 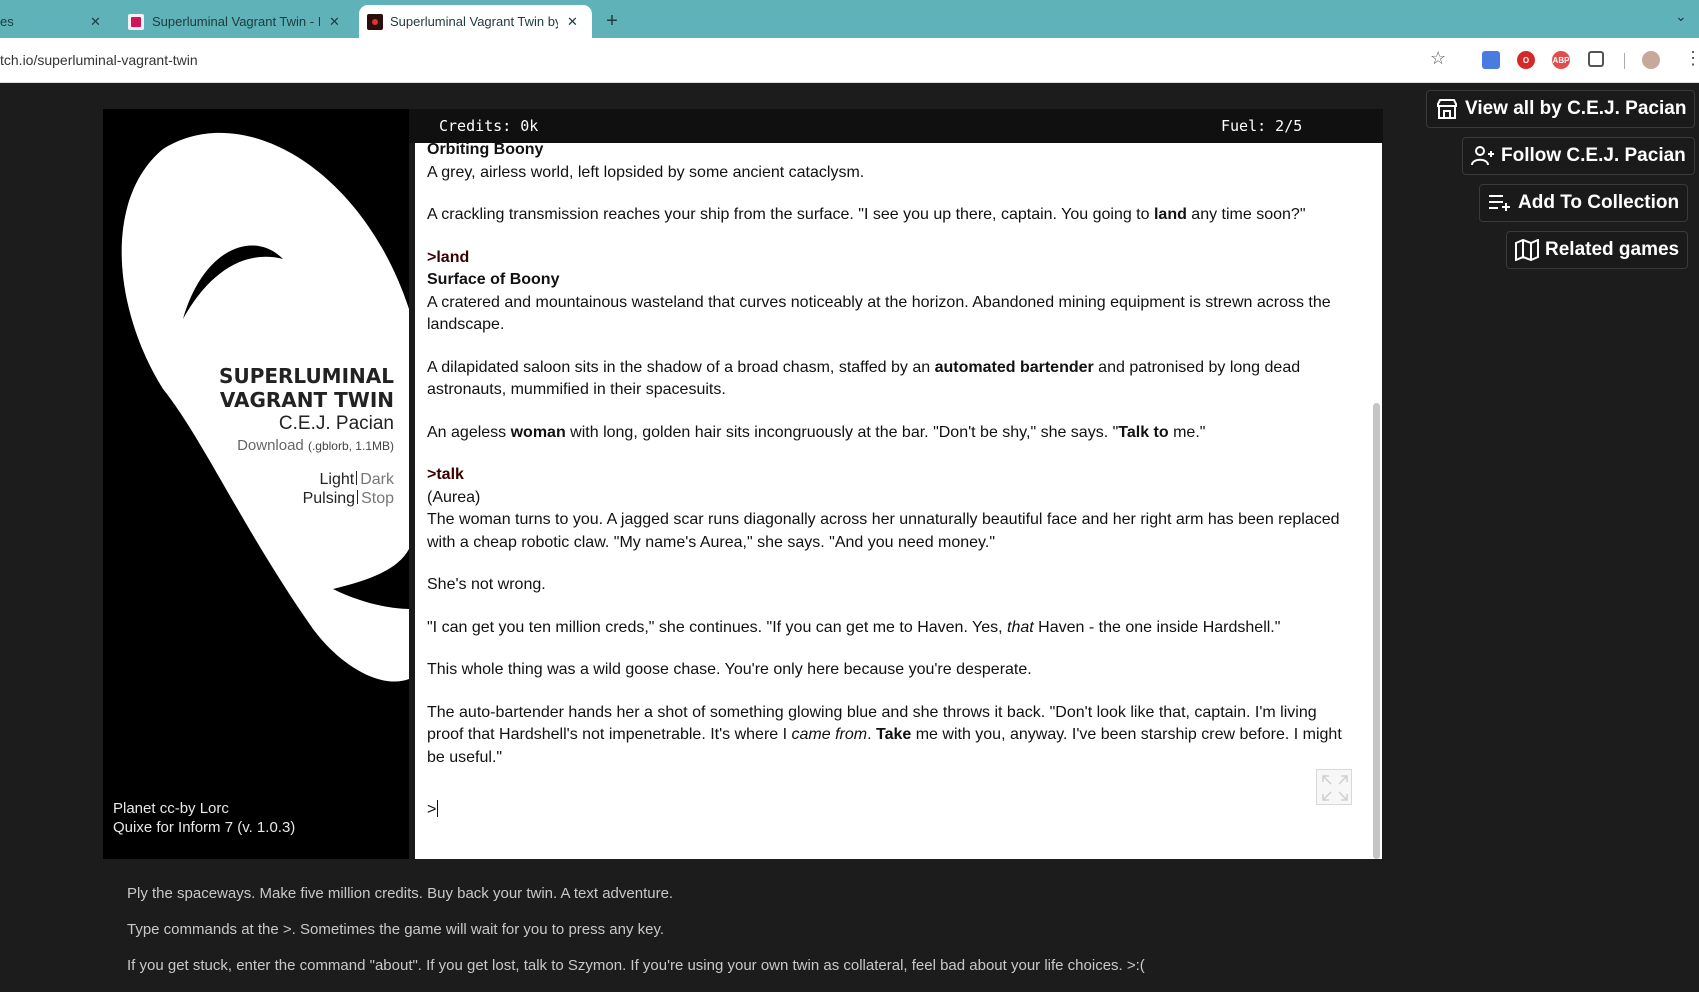 I want to click on prompt-symbol: >, so click(x=432, y=809).